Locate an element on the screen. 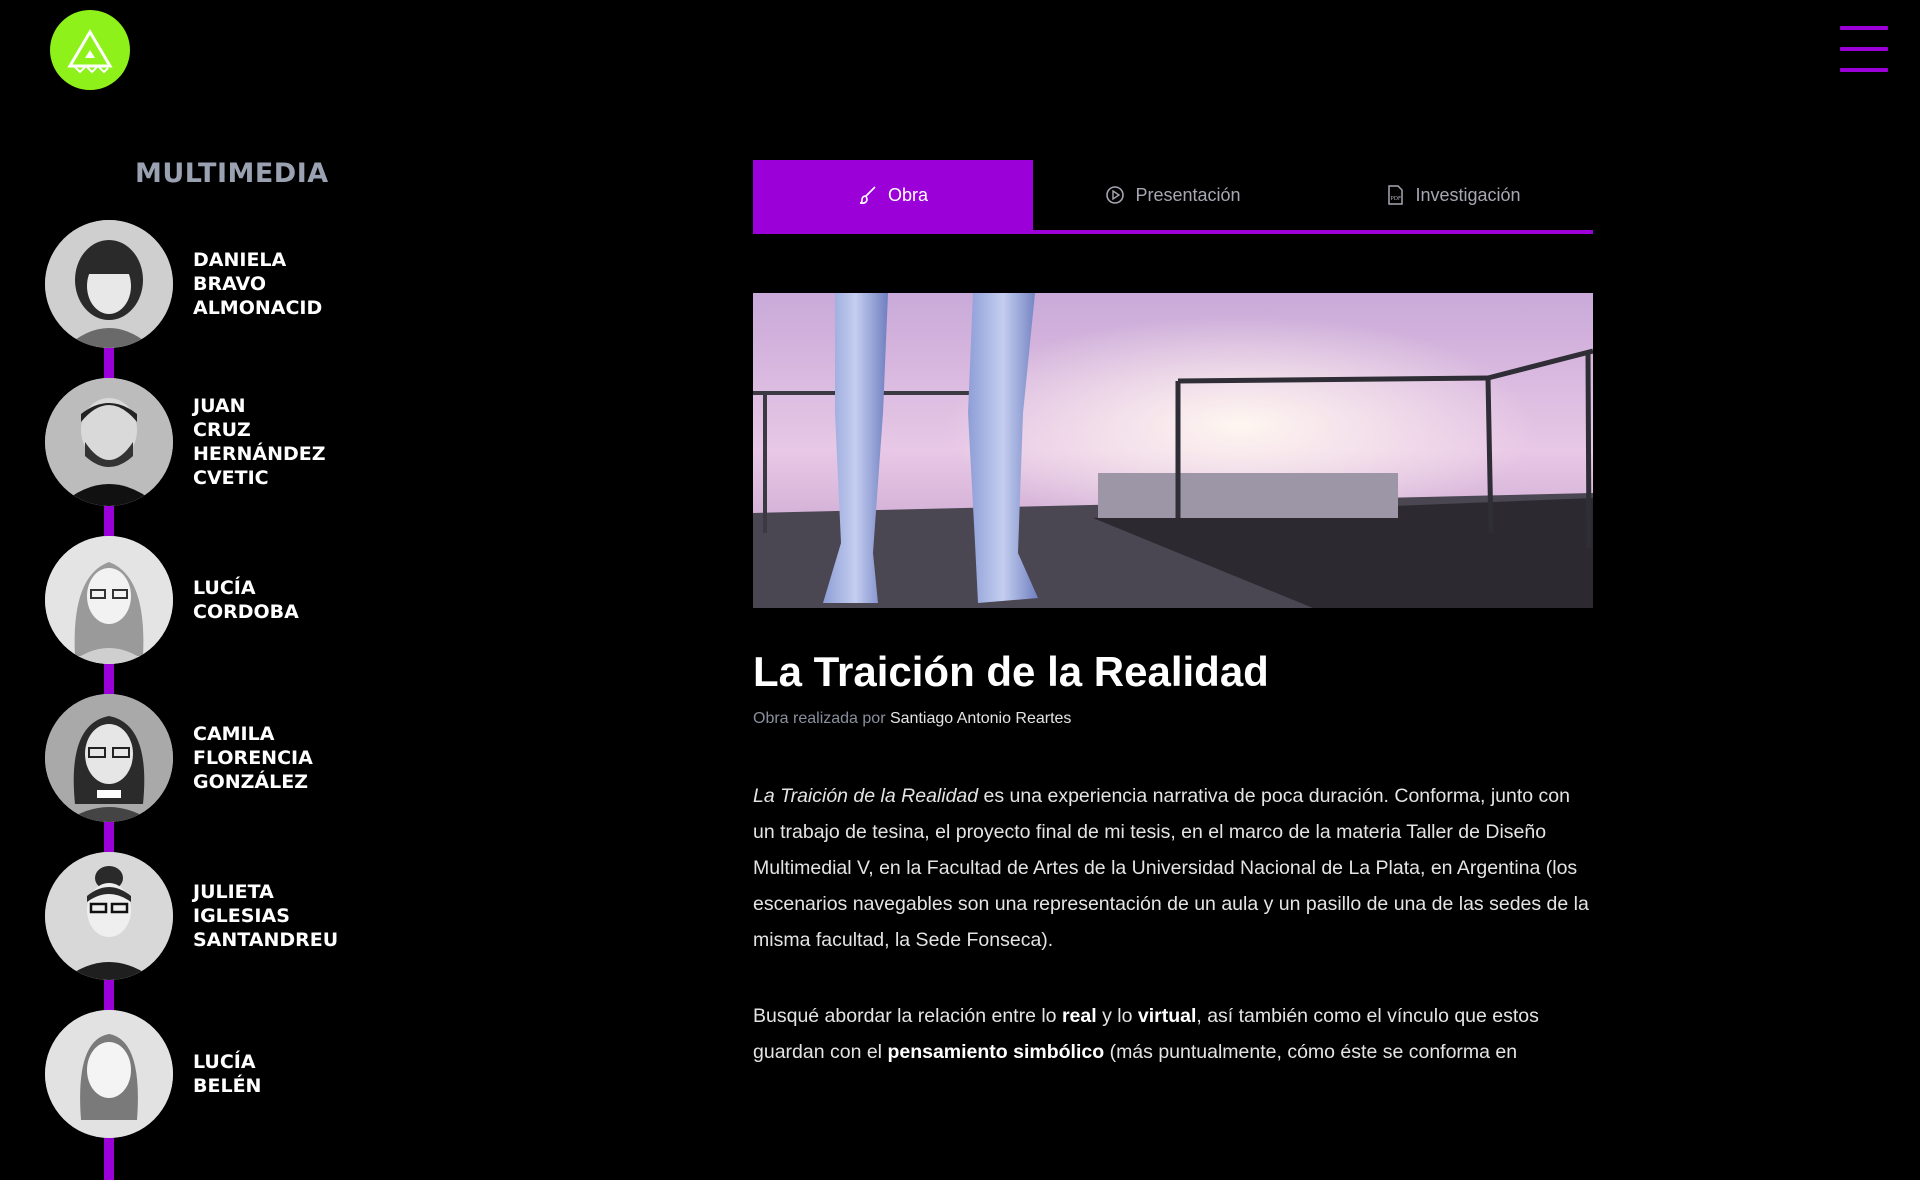 The image size is (1920, 1180). author-link: Santiago Antonio Reartes is located at coordinates (980, 718).